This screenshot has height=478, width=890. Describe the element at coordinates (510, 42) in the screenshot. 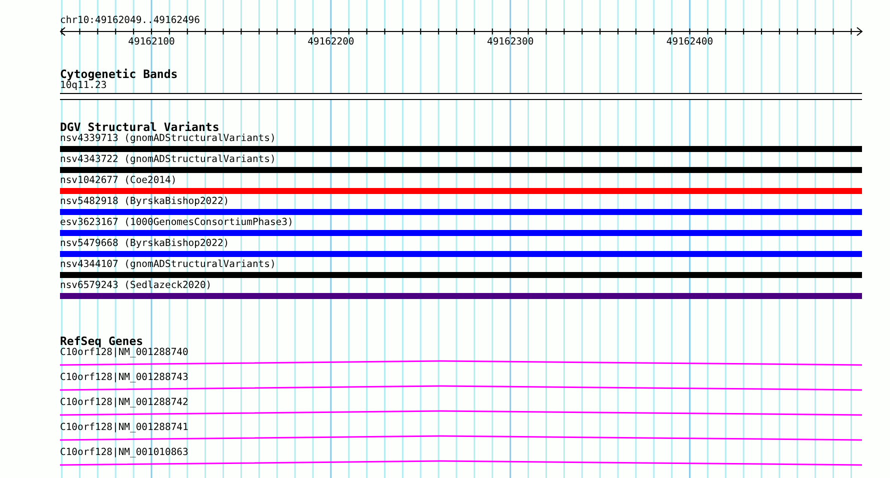

I see `ruler-tick-label: 49162300` at that location.